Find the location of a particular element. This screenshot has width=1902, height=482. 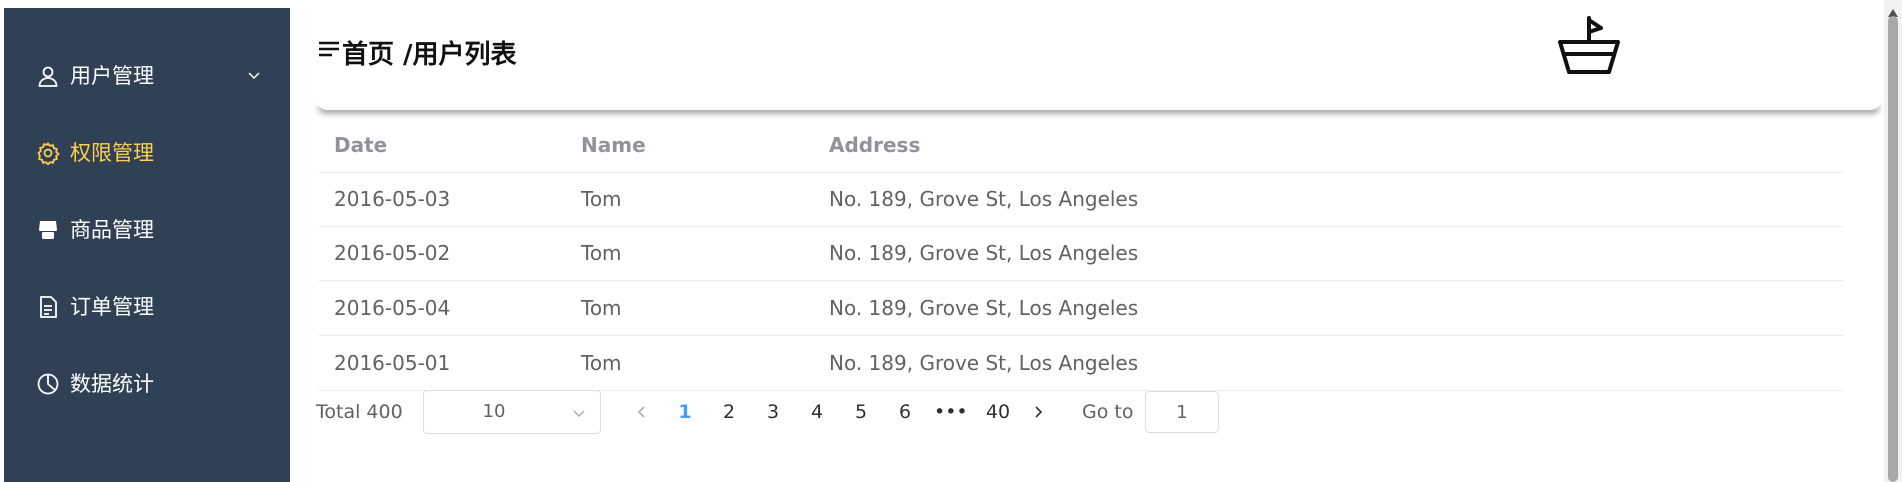

prev-page-button is located at coordinates (642, 412).